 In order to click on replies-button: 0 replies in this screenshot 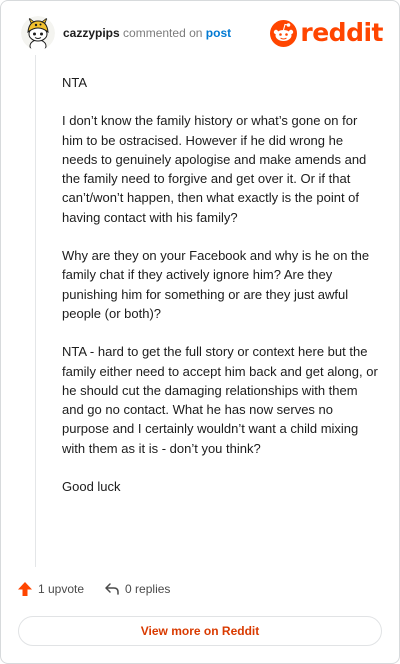, I will do `click(137, 589)`.